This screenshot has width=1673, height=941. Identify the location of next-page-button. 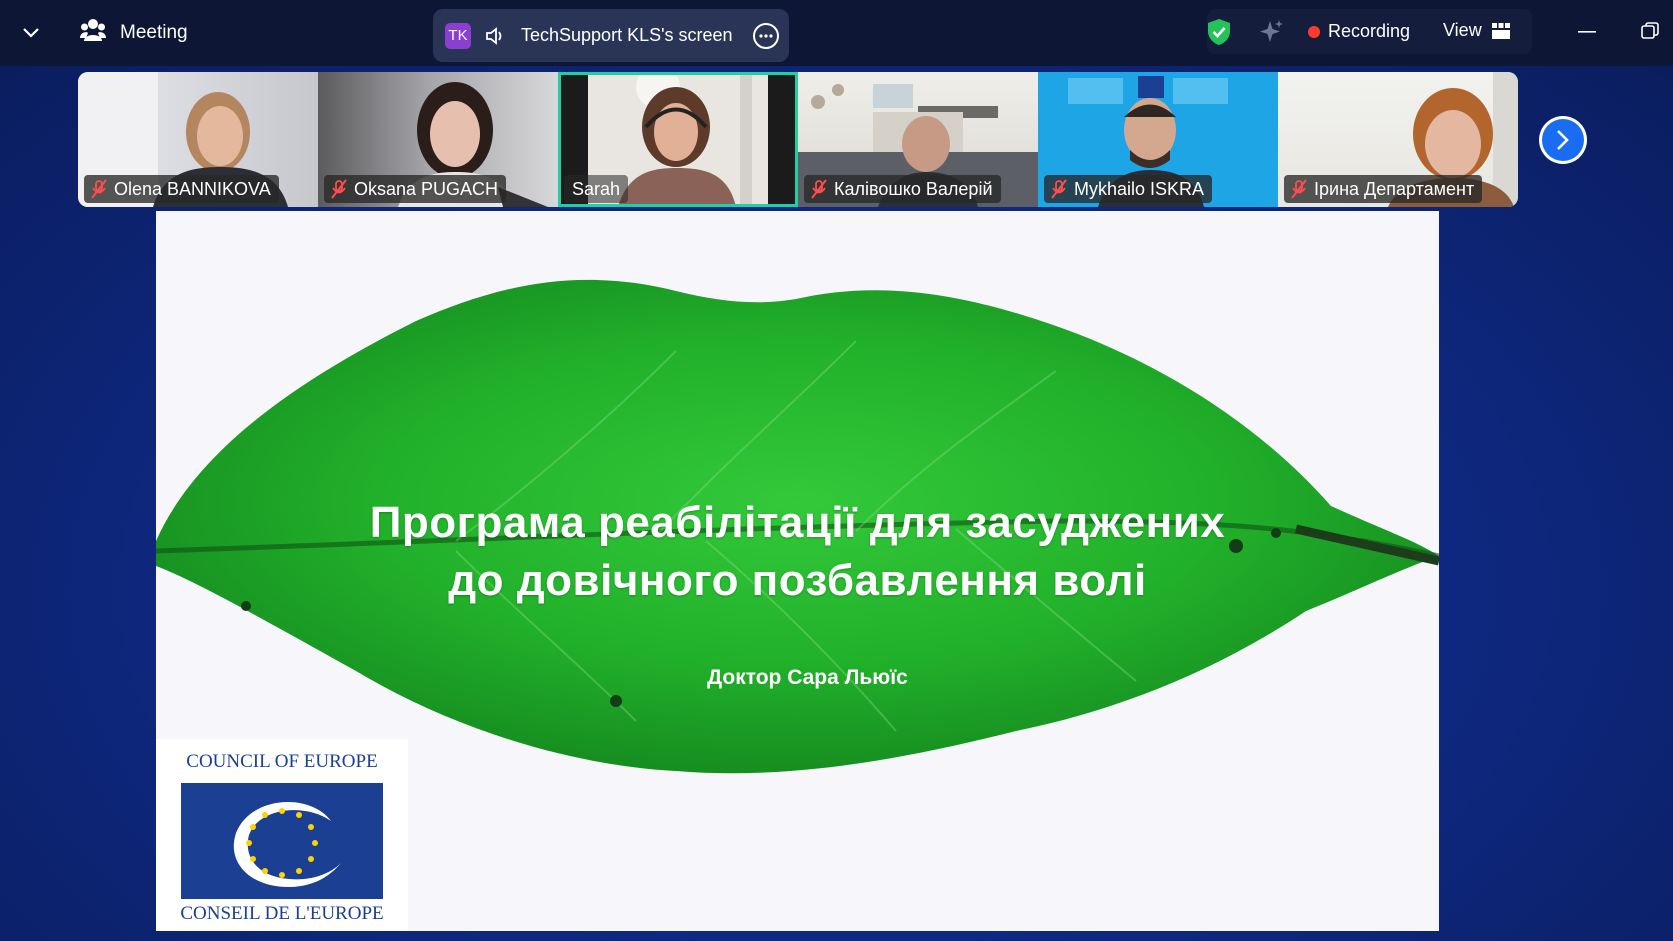
(1563, 140).